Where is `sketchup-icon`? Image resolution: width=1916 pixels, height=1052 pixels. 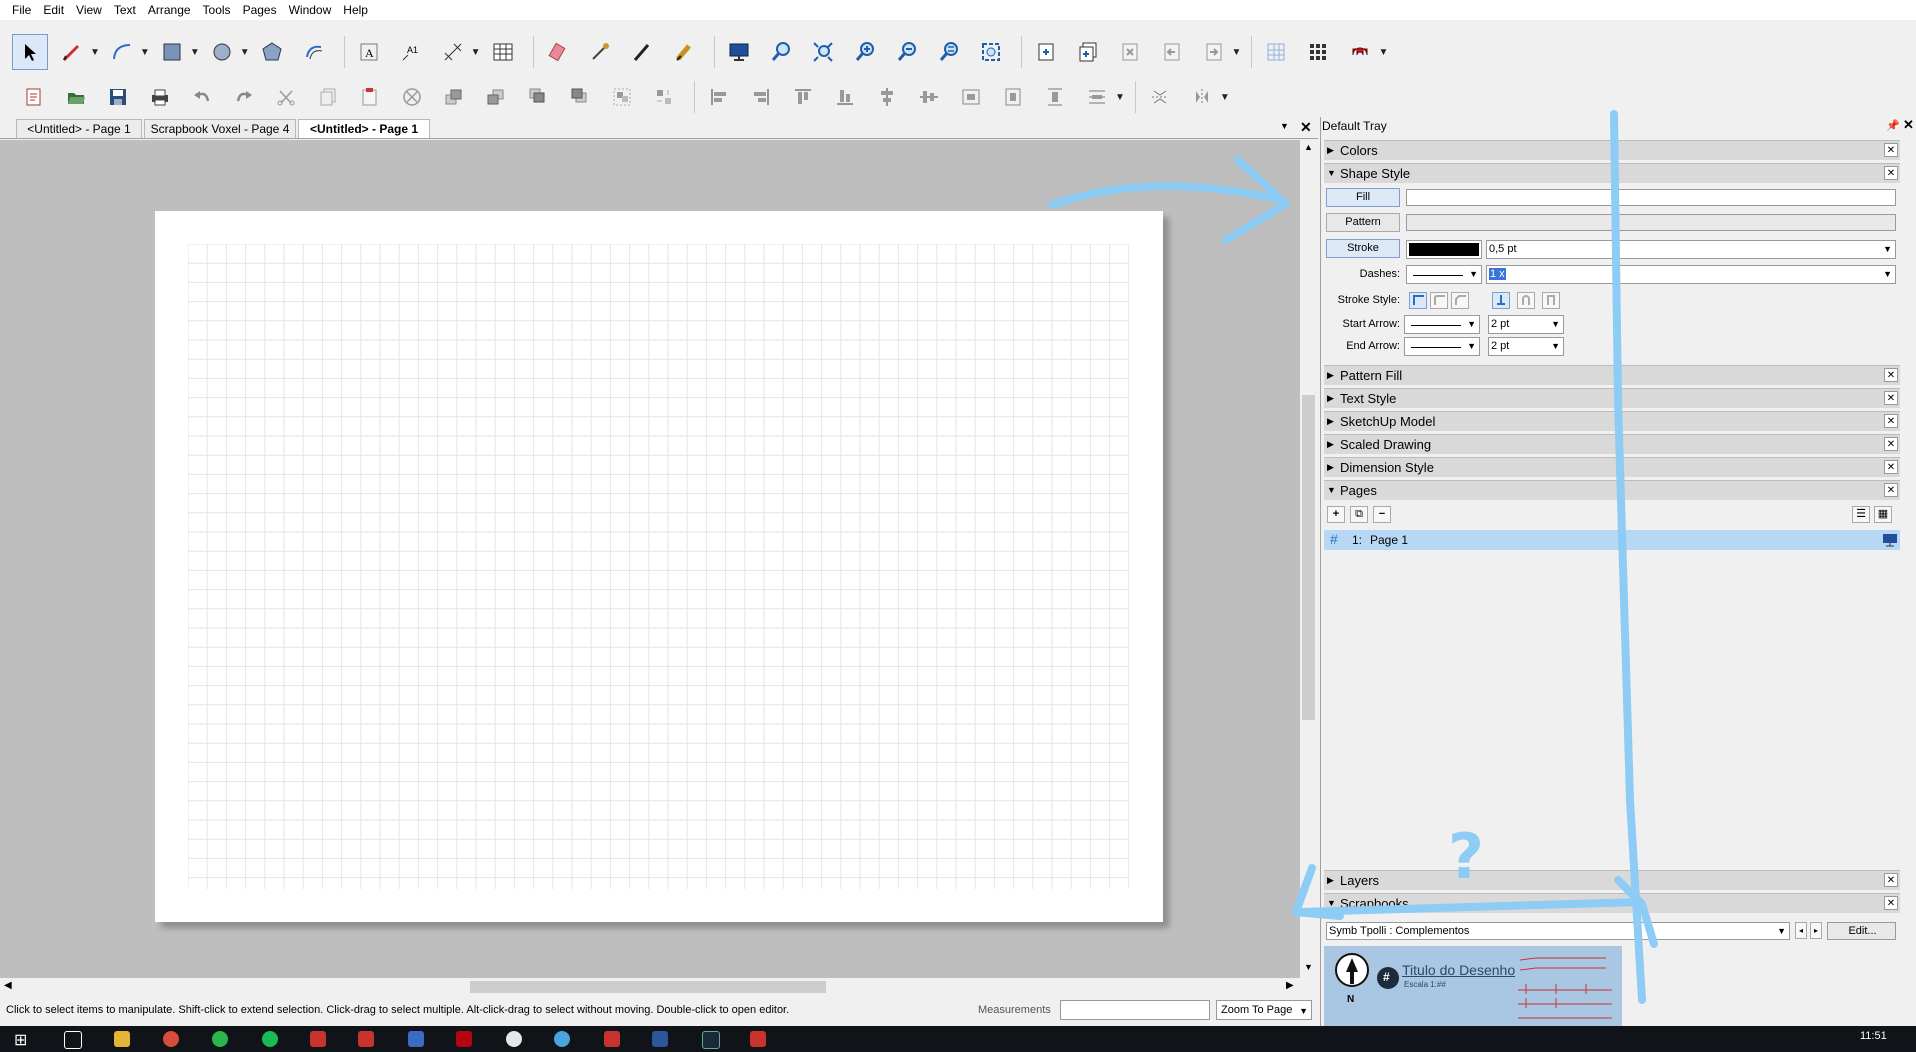
sketchup-icon is located at coordinates (366, 1039).